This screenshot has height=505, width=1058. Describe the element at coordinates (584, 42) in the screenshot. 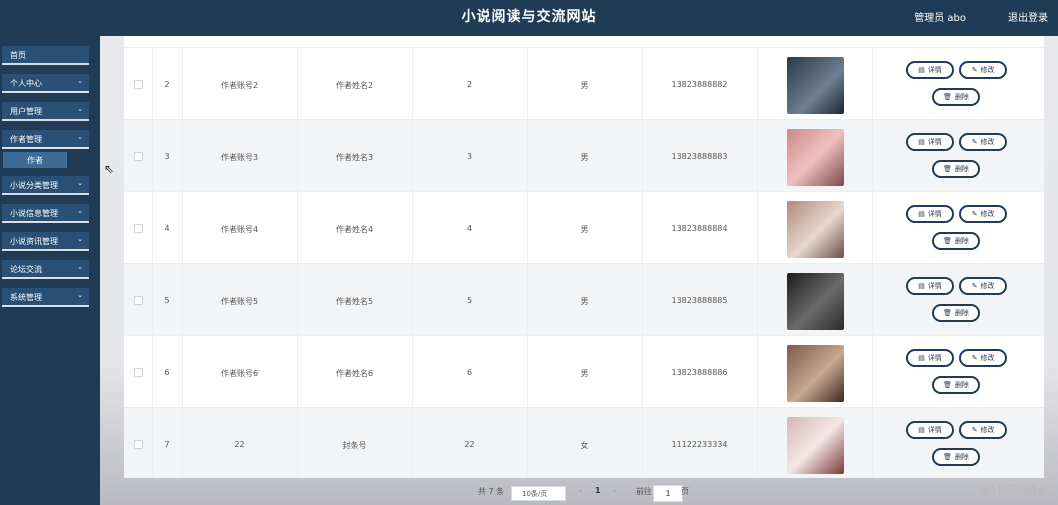

I see `table-row-partial` at that location.